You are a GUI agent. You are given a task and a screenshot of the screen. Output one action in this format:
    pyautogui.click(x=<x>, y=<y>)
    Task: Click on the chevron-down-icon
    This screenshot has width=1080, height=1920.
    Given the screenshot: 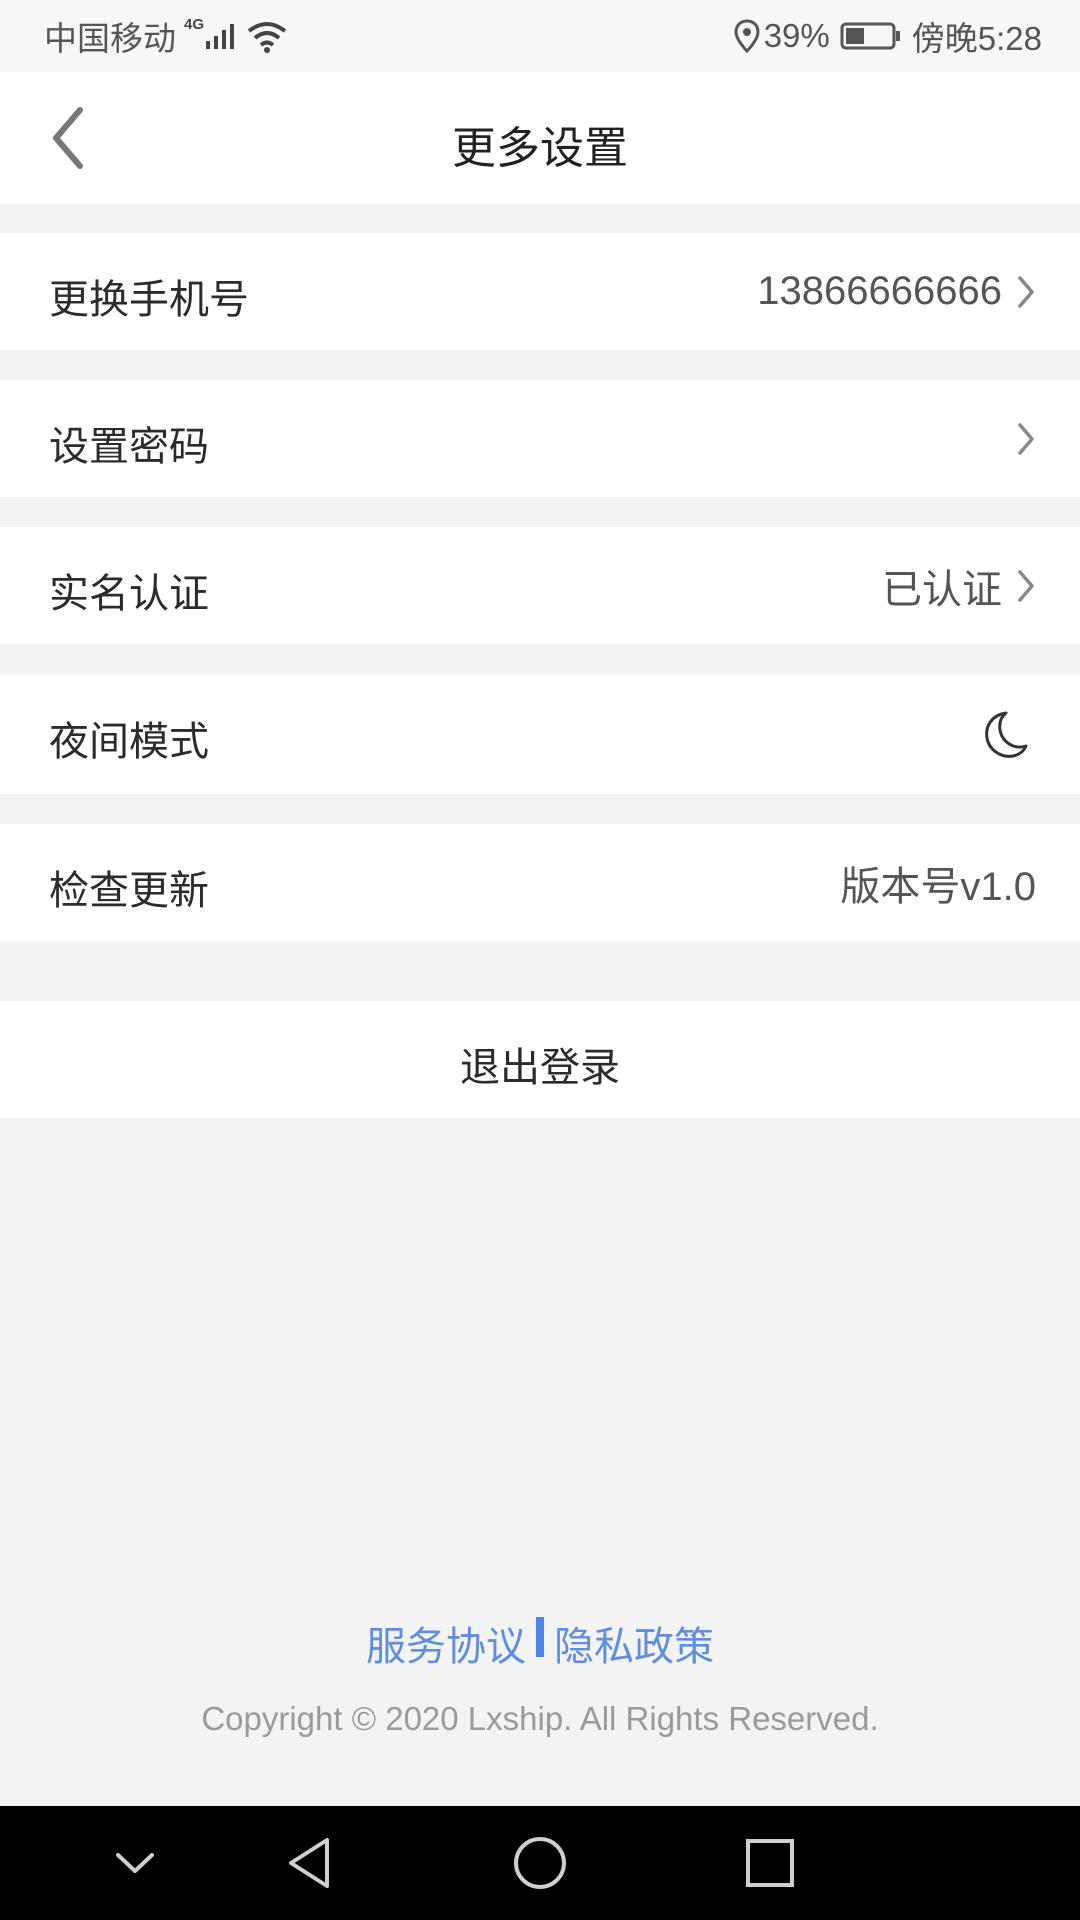 What is the action you would take?
    pyautogui.click(x=135, y=1863)
    